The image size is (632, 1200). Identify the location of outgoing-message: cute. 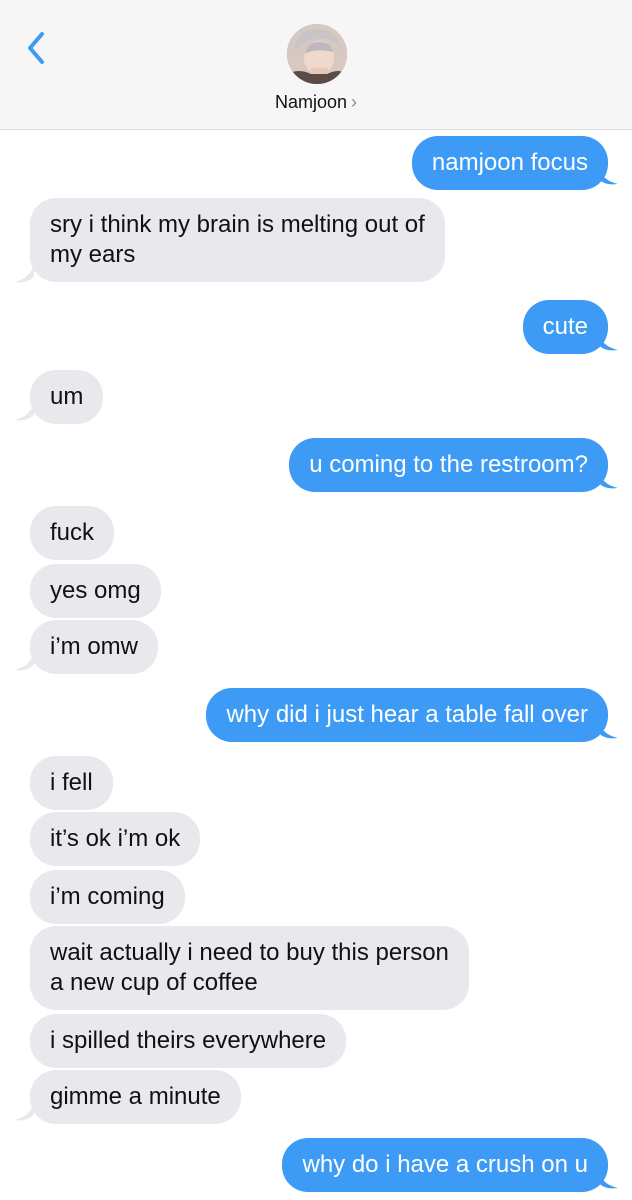
(565, 327).